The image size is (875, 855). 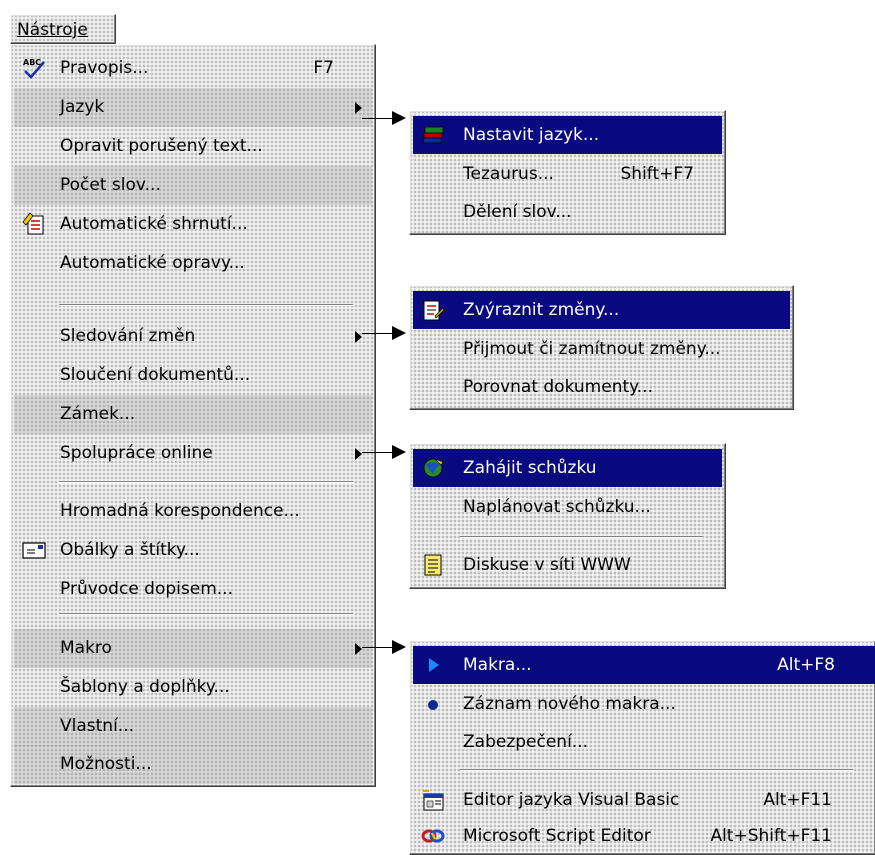 What do you see at coordinates (571, 800) in the screenshot?
I see `menu-item-label: Editor jazyka Visual Basic` at bounding box center [571, 800].